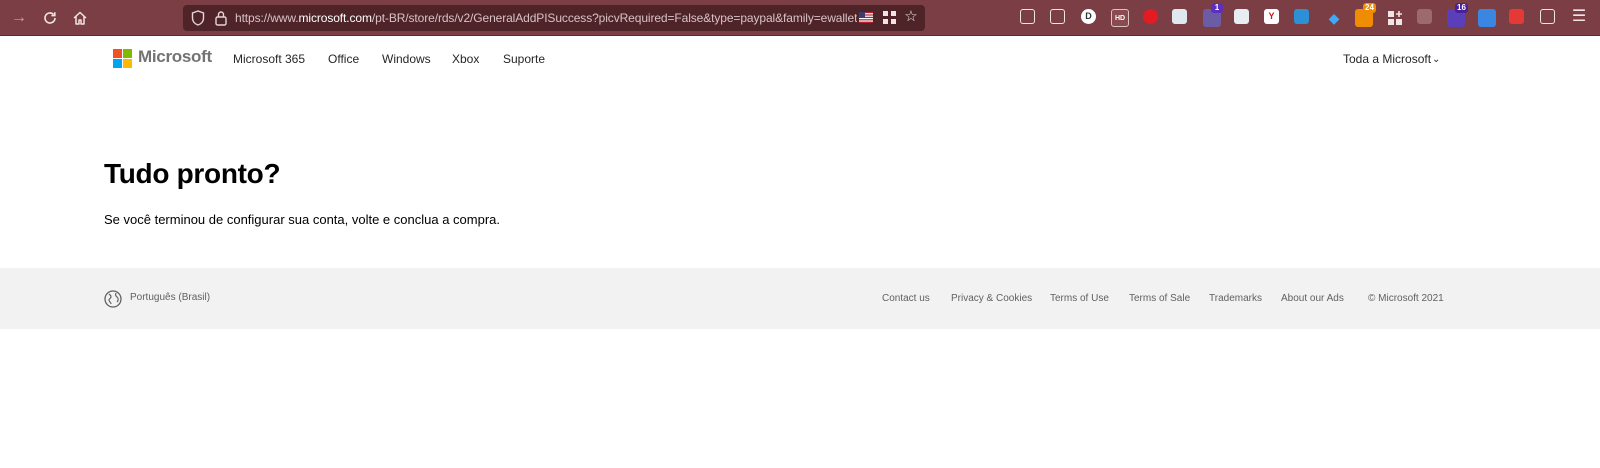 The width and height of the screenshot is (1600, 468). I want to click on extension-pencil-icon, so click(1487, 18).